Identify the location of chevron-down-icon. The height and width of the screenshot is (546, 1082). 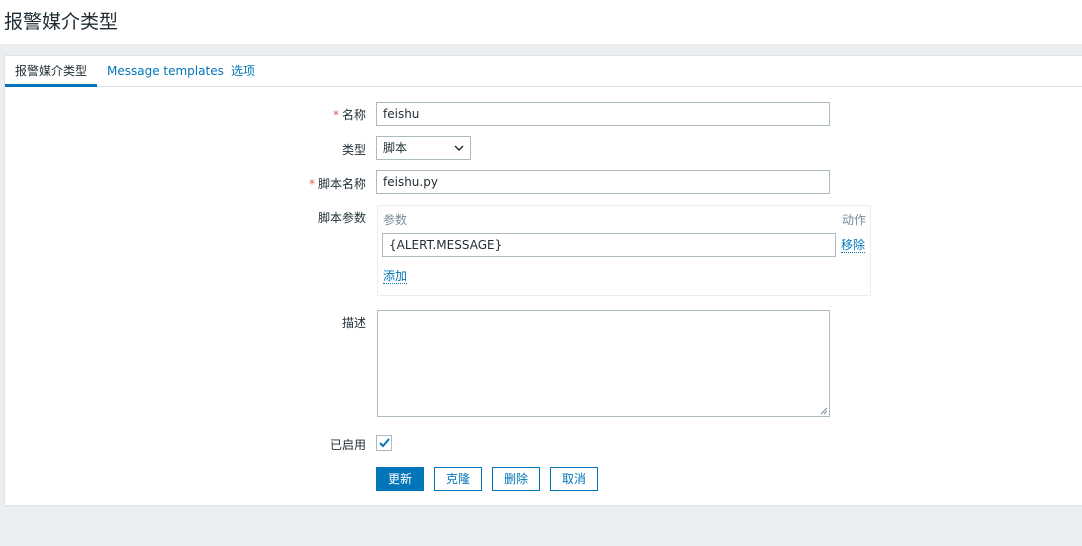
(459, 148).